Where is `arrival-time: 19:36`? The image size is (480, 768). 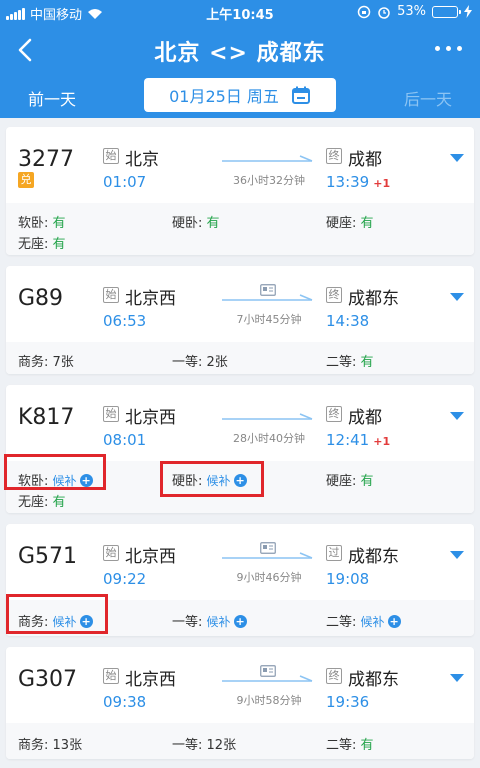
arrival-time: 19:36 is located at coordinates (348, 702).